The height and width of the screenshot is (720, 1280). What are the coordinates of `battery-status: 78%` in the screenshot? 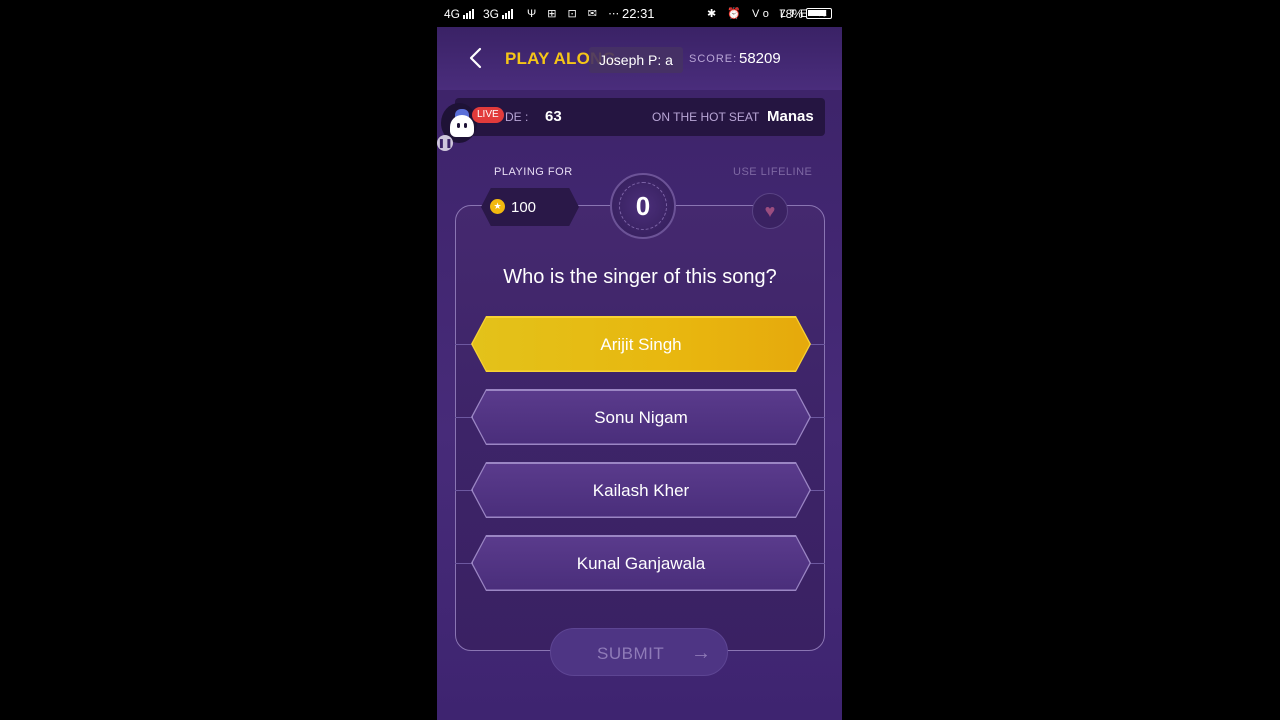 It's located at (806, 14).